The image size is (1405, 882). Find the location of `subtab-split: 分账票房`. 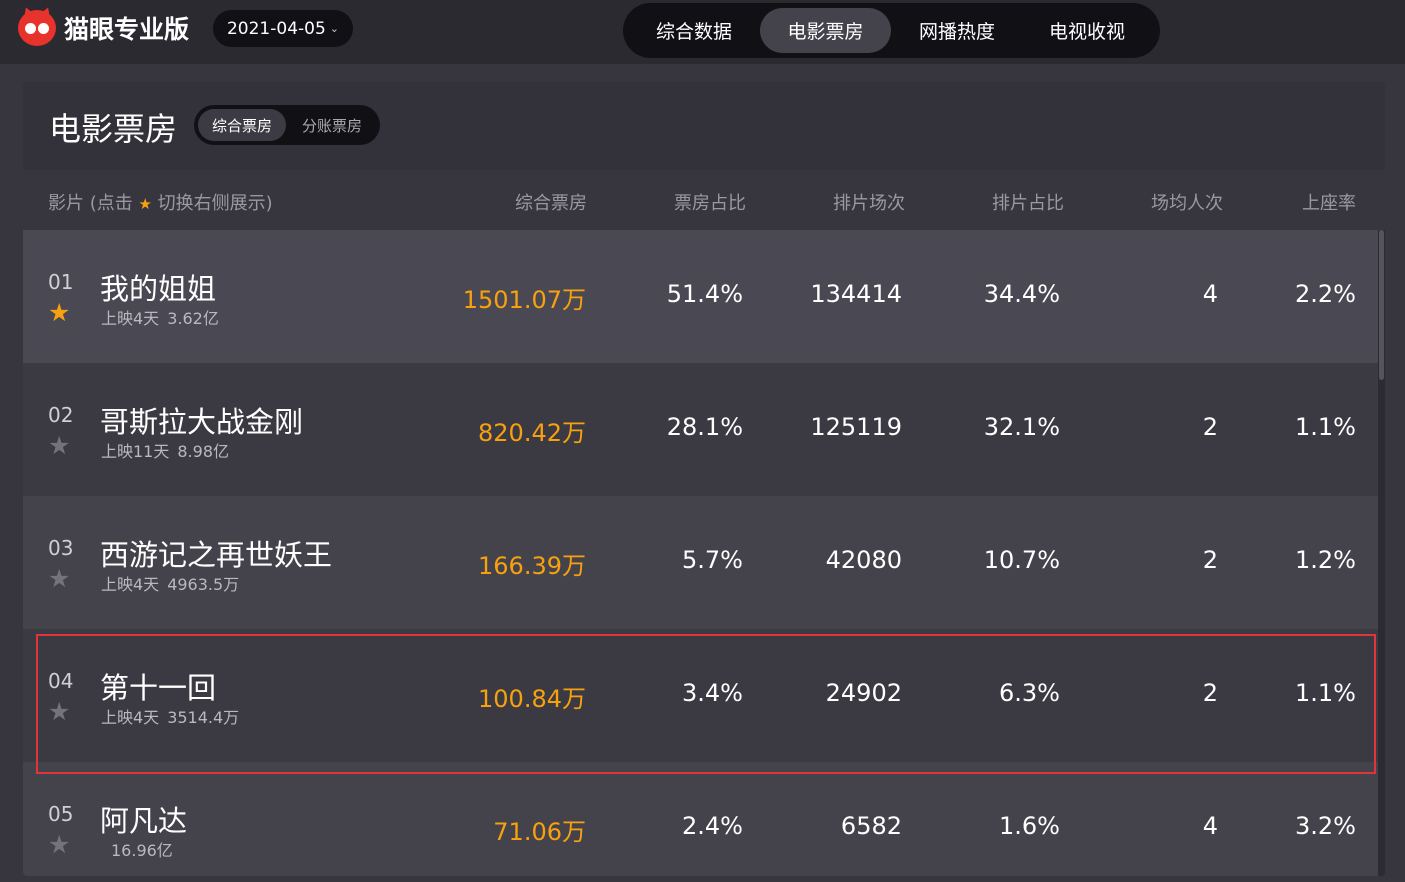

subtab-split: 分账票房 is located at coordinates (332, 125).